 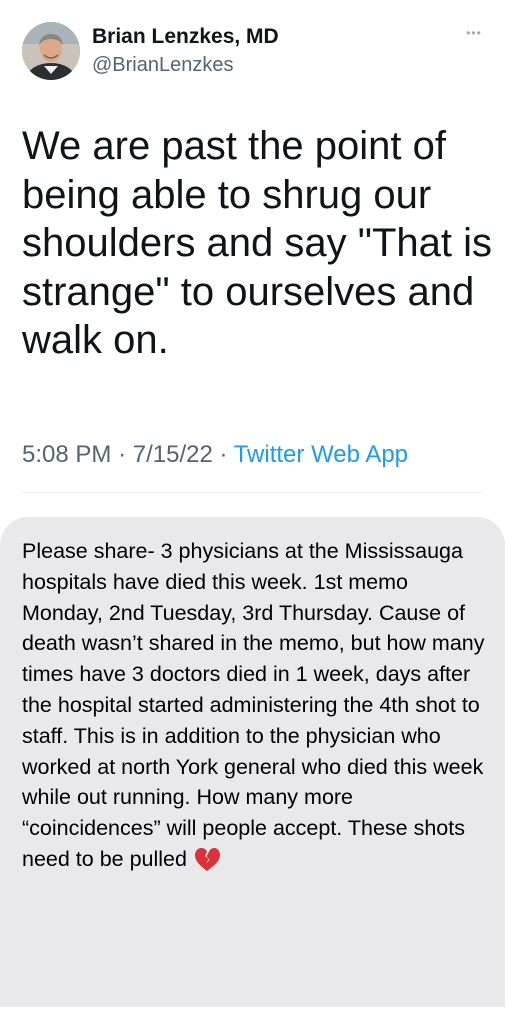 I want to click on avatar, so click(x=51, y=51).